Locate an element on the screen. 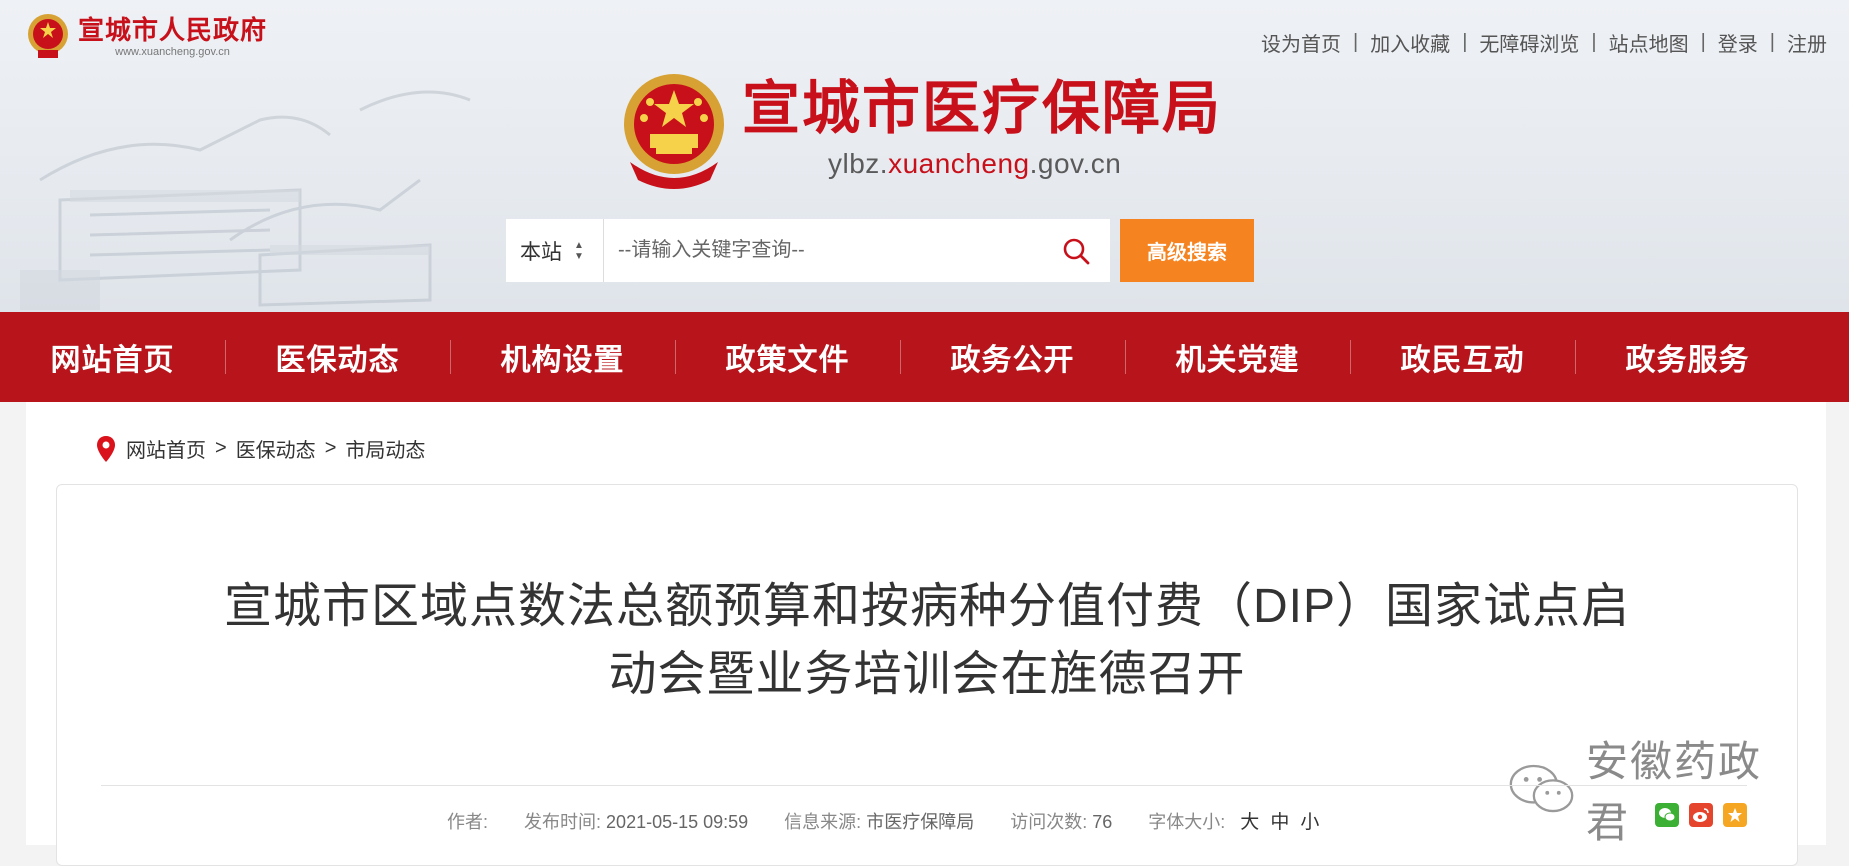 The image size is (1849, 866). wechat-share-icon is located at coordinates (1667, 815).